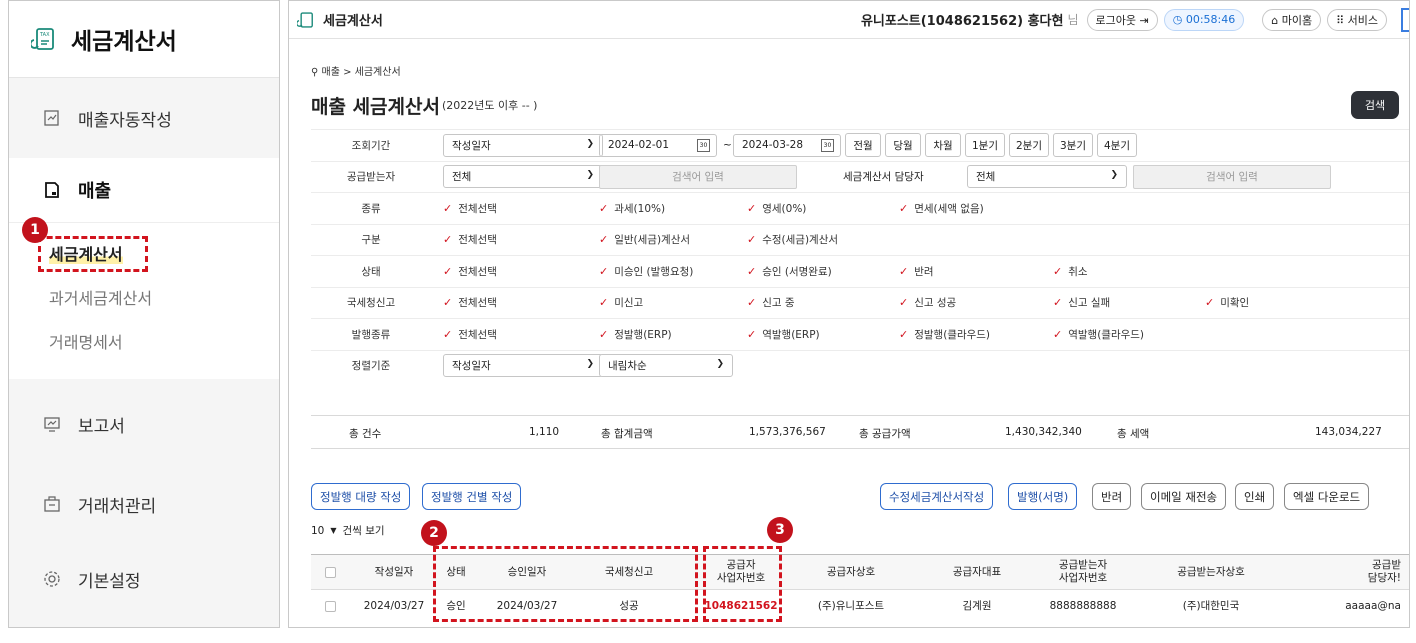  Describe the element at coordinates (863, 145) in the screenshot. I see `period-prev-month: 전월` at that location.